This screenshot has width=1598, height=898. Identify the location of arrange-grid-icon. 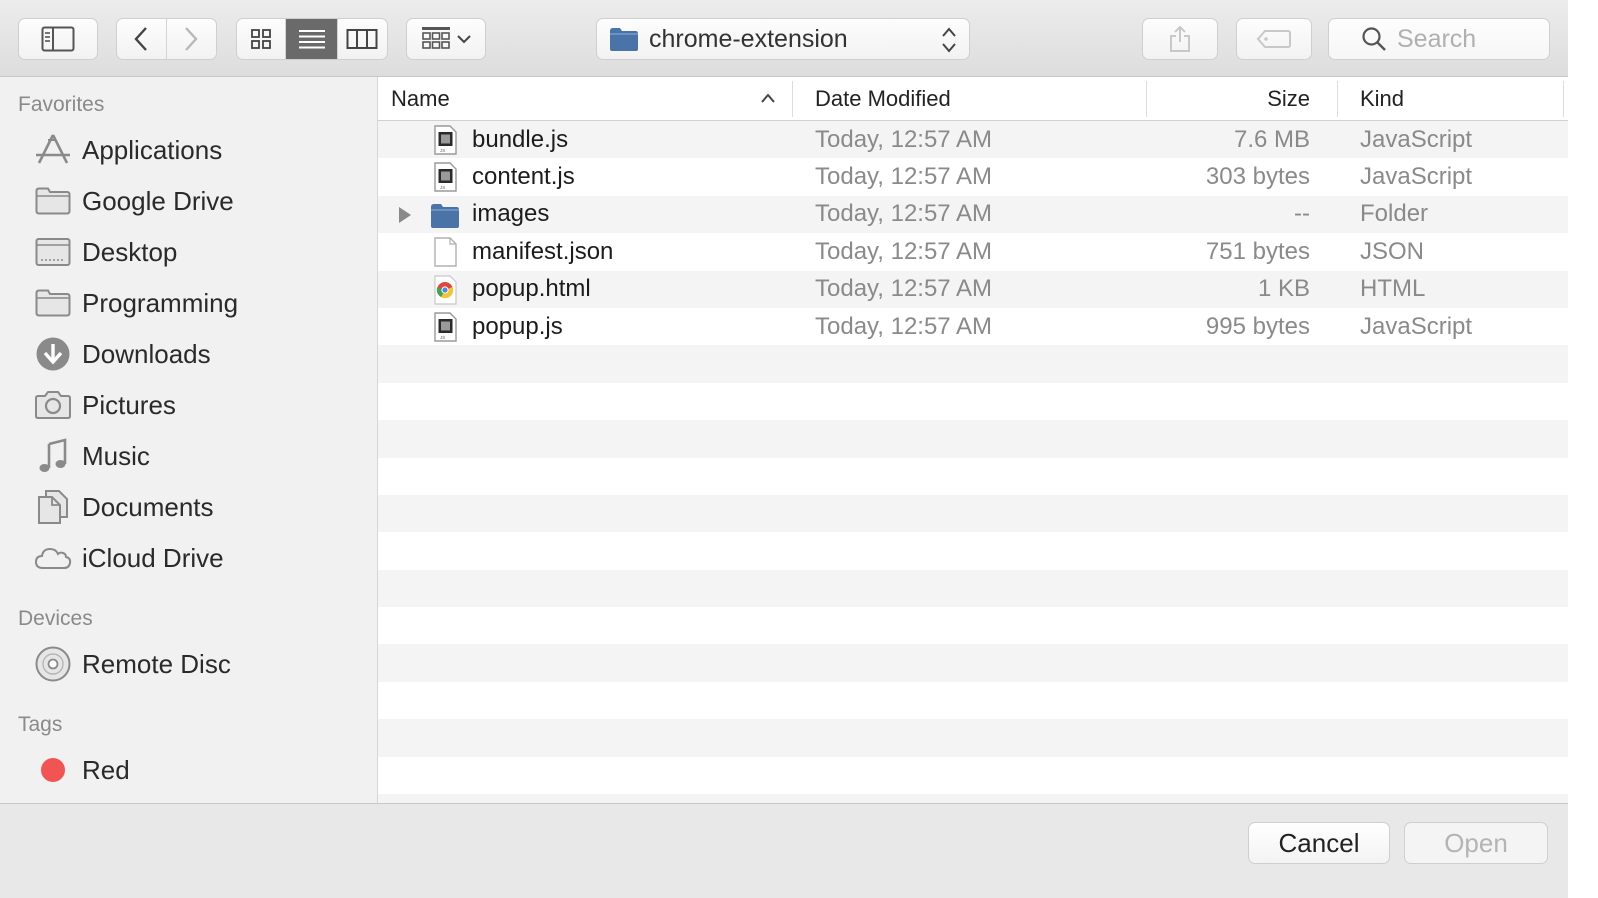
(436, 38).